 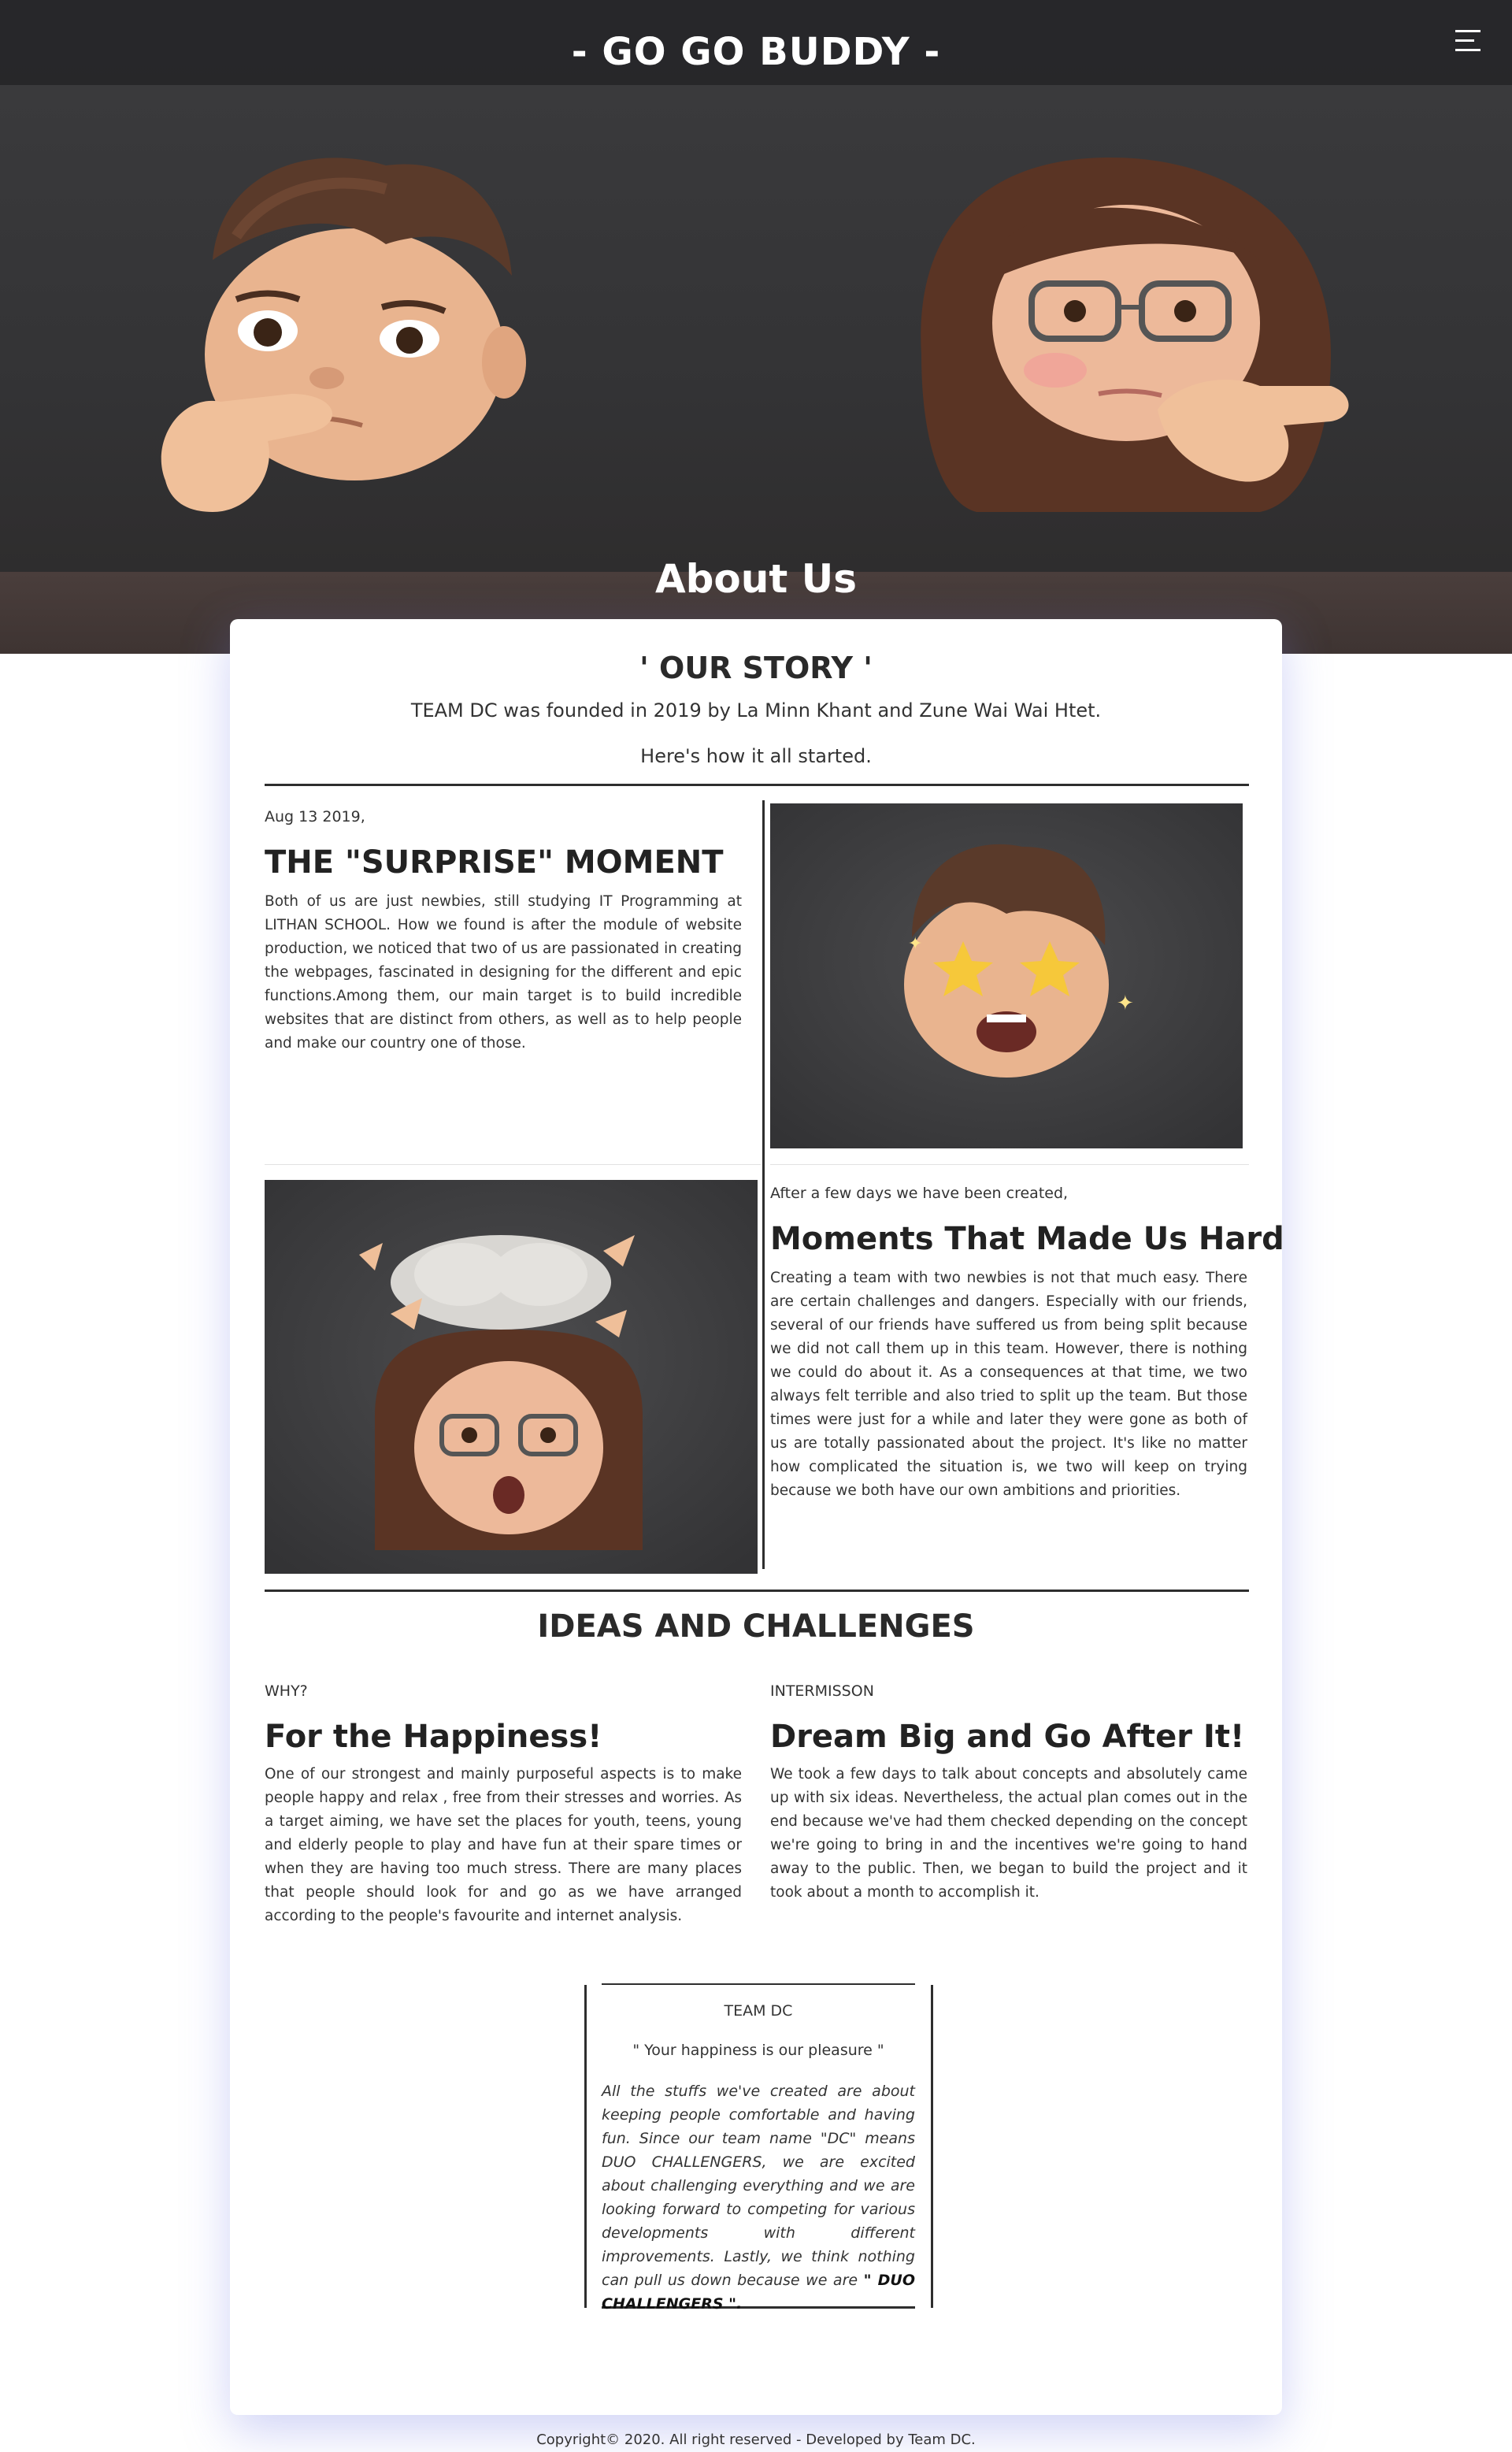 I want to click on idea-heading: Dream Big and Go After It!, so click(x=1007, y=1737).